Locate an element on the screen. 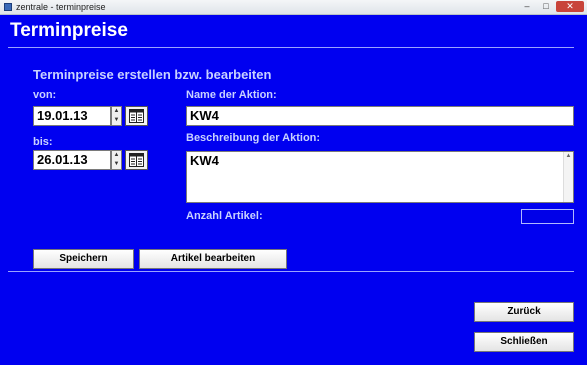  close-window-button: ✕ is located at coordinates (570, 6).